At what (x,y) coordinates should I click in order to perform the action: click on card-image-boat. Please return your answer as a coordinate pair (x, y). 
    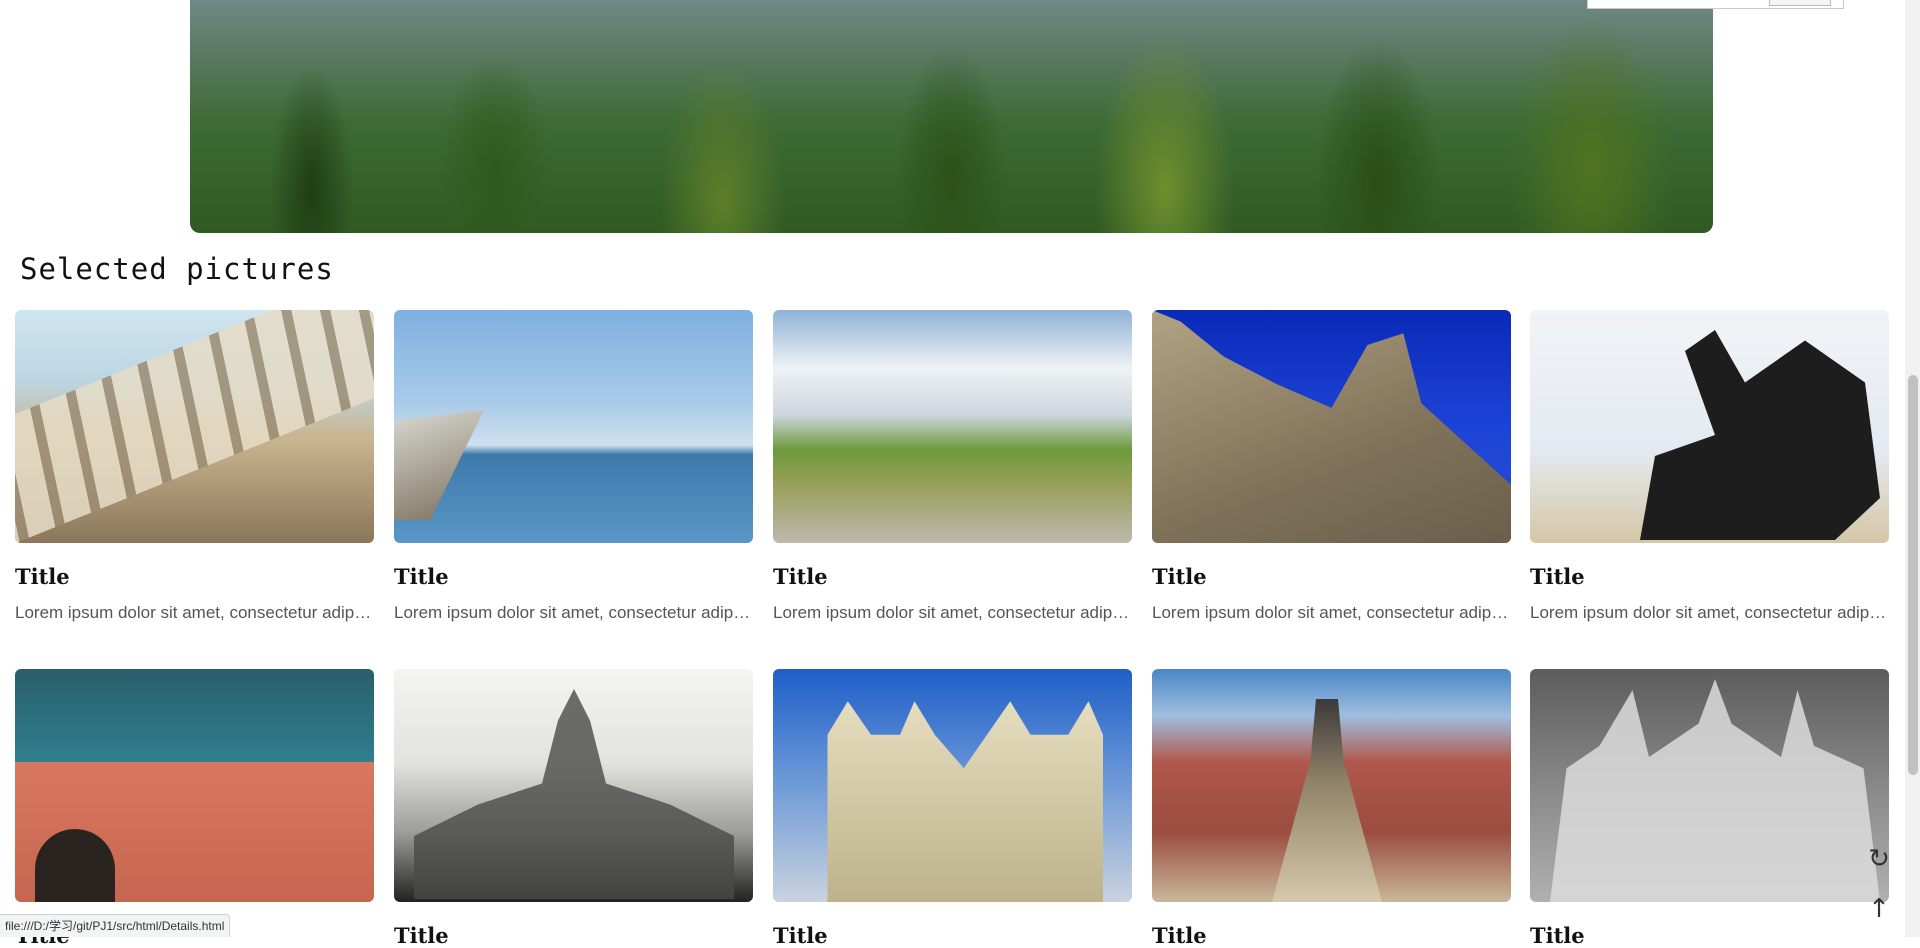
    Looking at the image, I should click on (573, 426).